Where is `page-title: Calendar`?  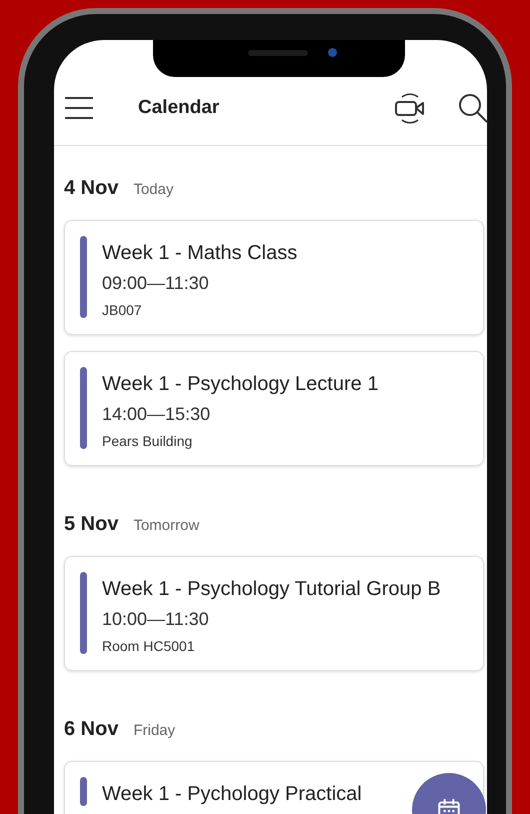 page-title: Calendar is located at coordinates (179, 107).